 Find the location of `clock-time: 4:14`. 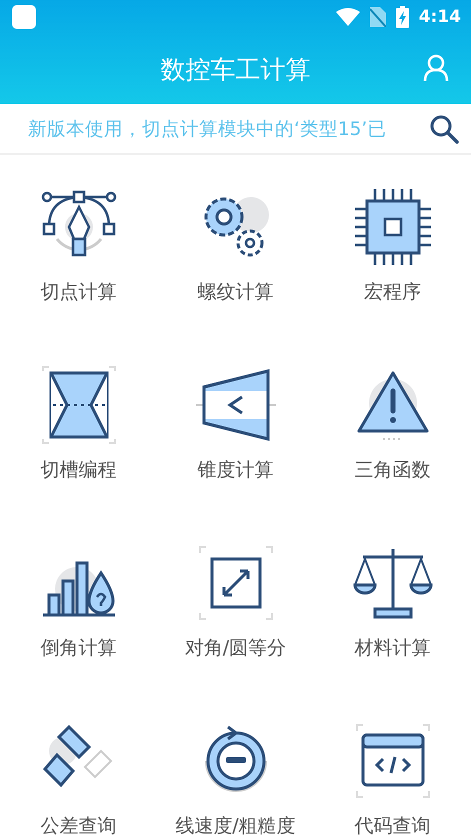

clock-time: 4:14 is located at coordinates (439, 17).